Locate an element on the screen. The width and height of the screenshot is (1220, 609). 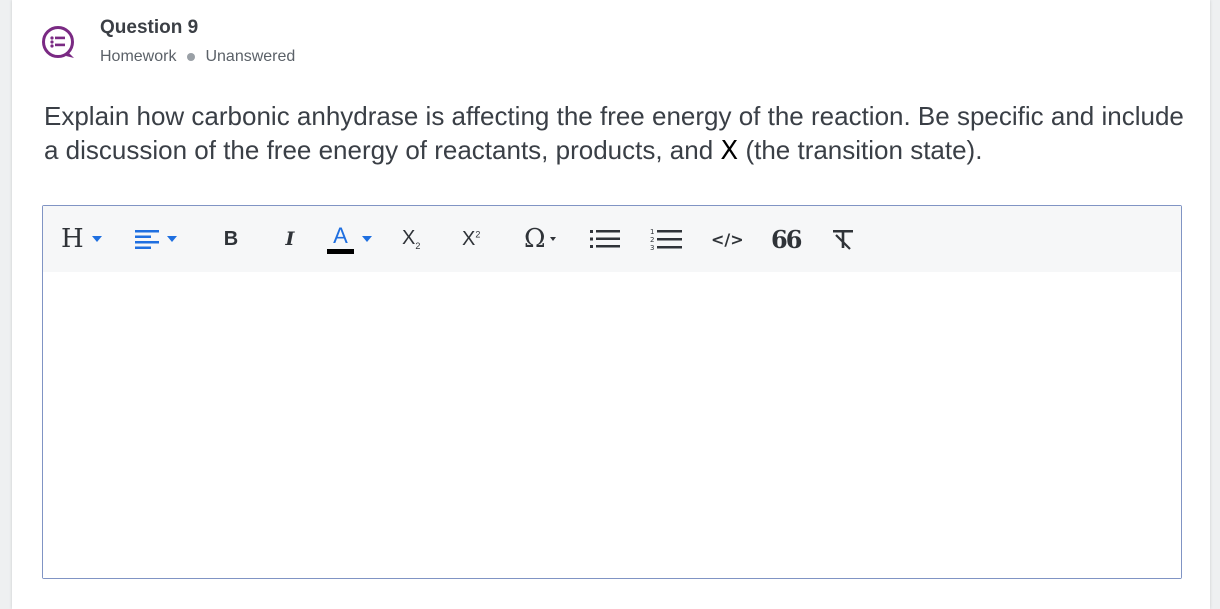
italic-button: I is located at coordinates (290, 239).